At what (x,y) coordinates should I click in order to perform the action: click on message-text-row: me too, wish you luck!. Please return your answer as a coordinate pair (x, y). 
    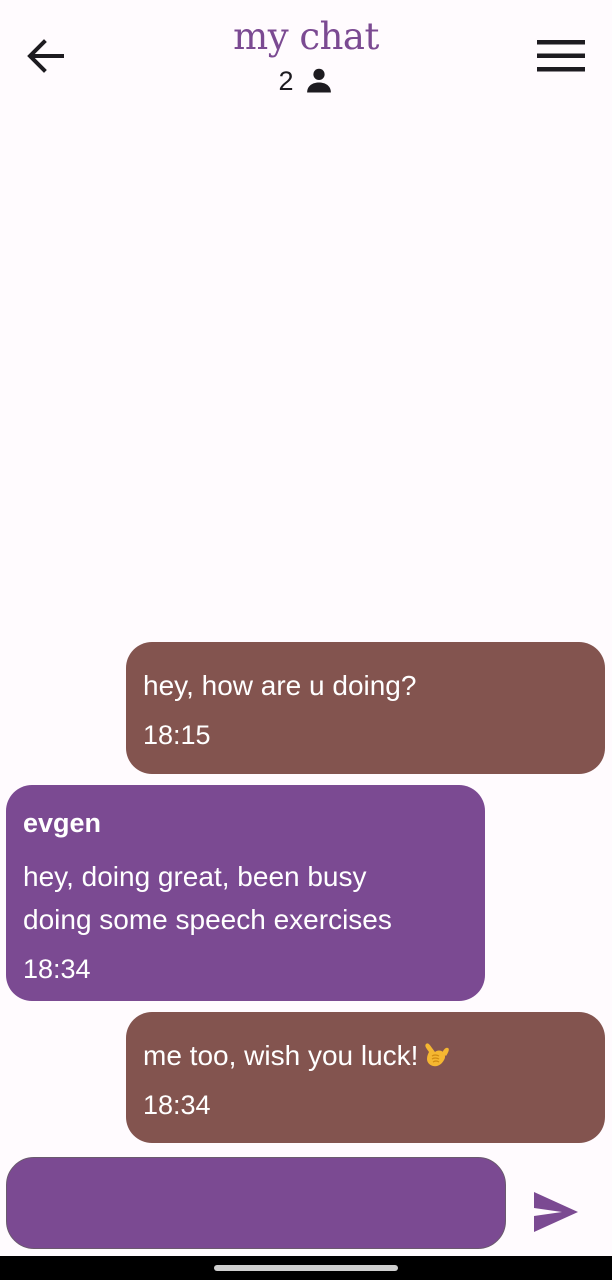
    Looking at the image, I should click on (365, 1055).